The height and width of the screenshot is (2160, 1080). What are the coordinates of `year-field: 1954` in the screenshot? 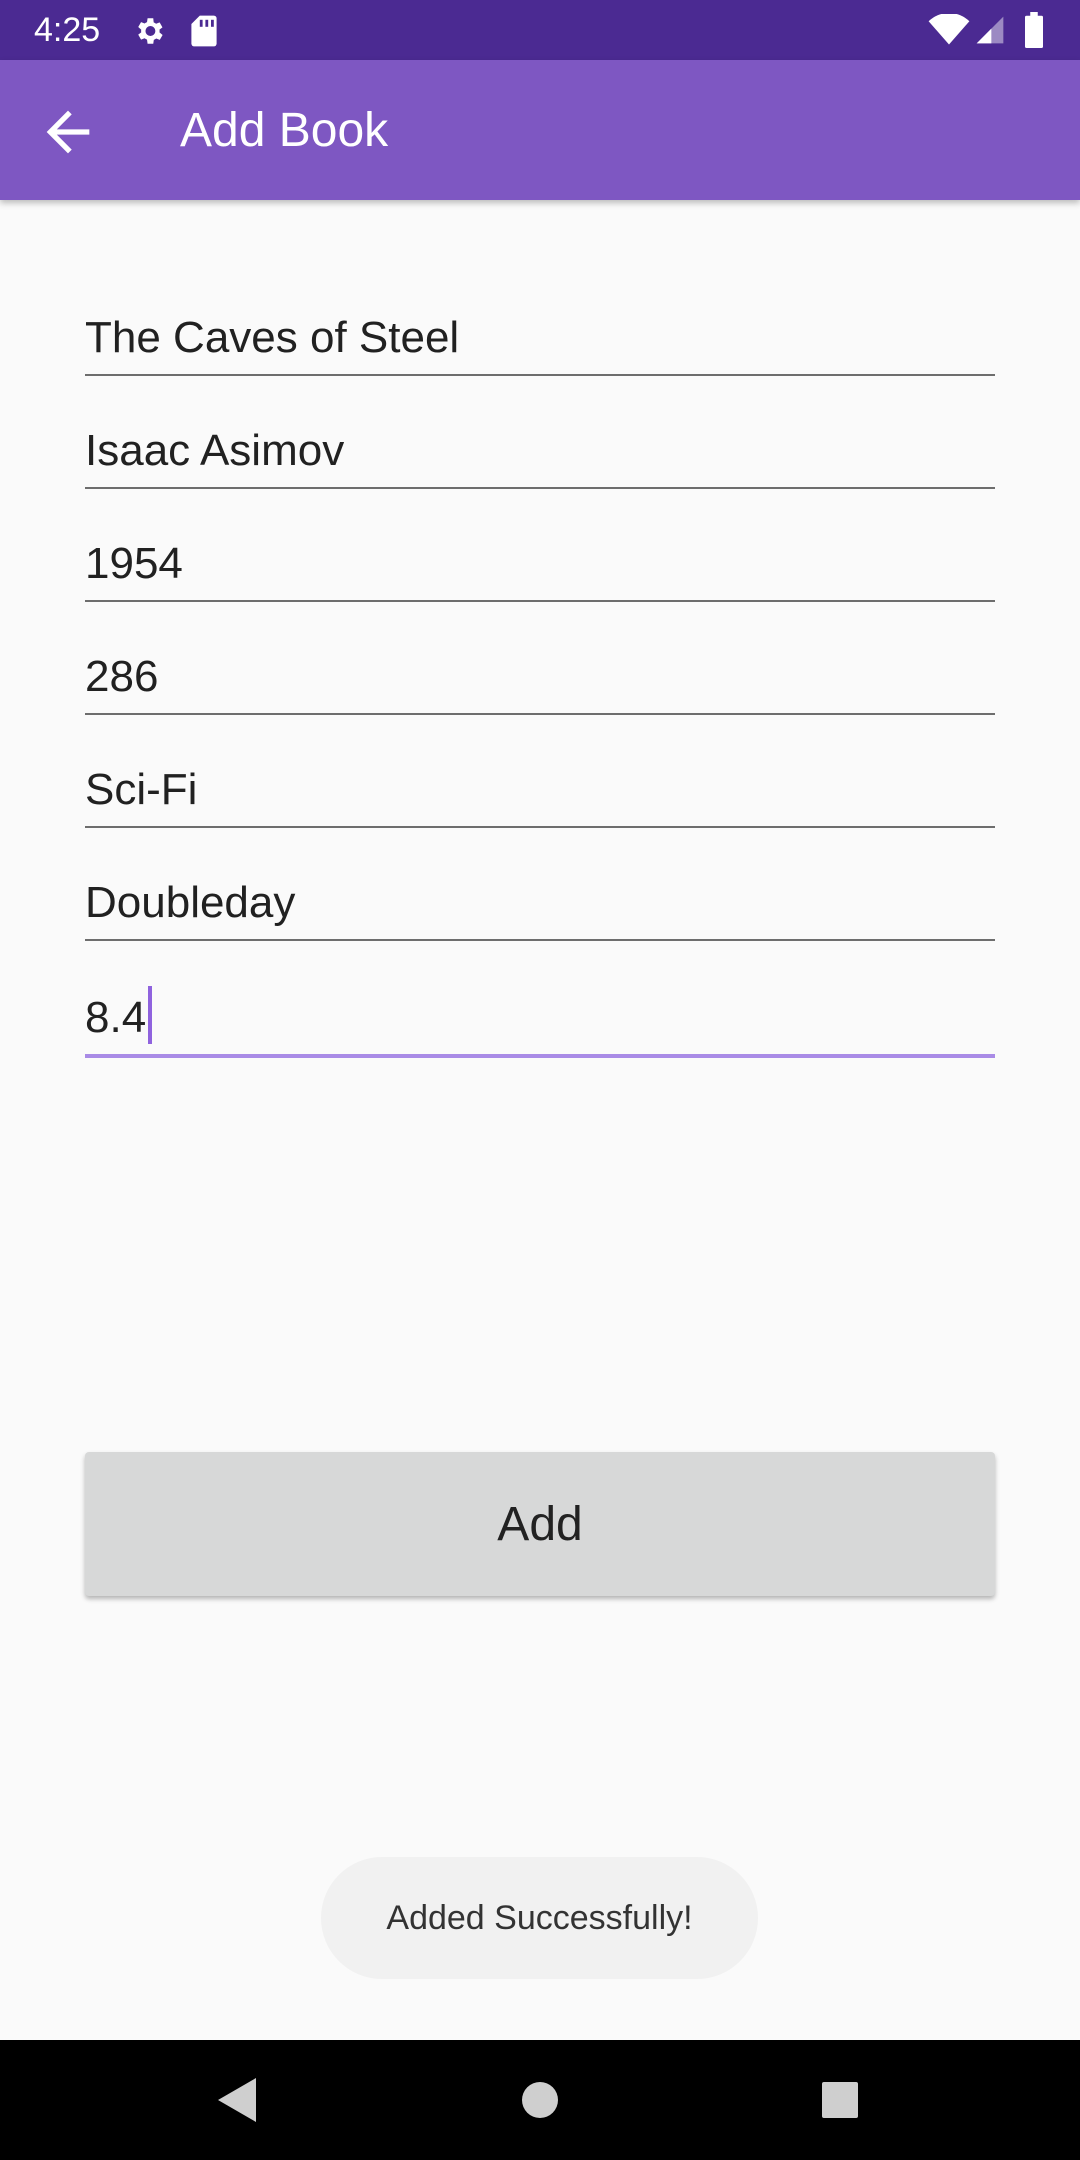 It's located at (540, 546).